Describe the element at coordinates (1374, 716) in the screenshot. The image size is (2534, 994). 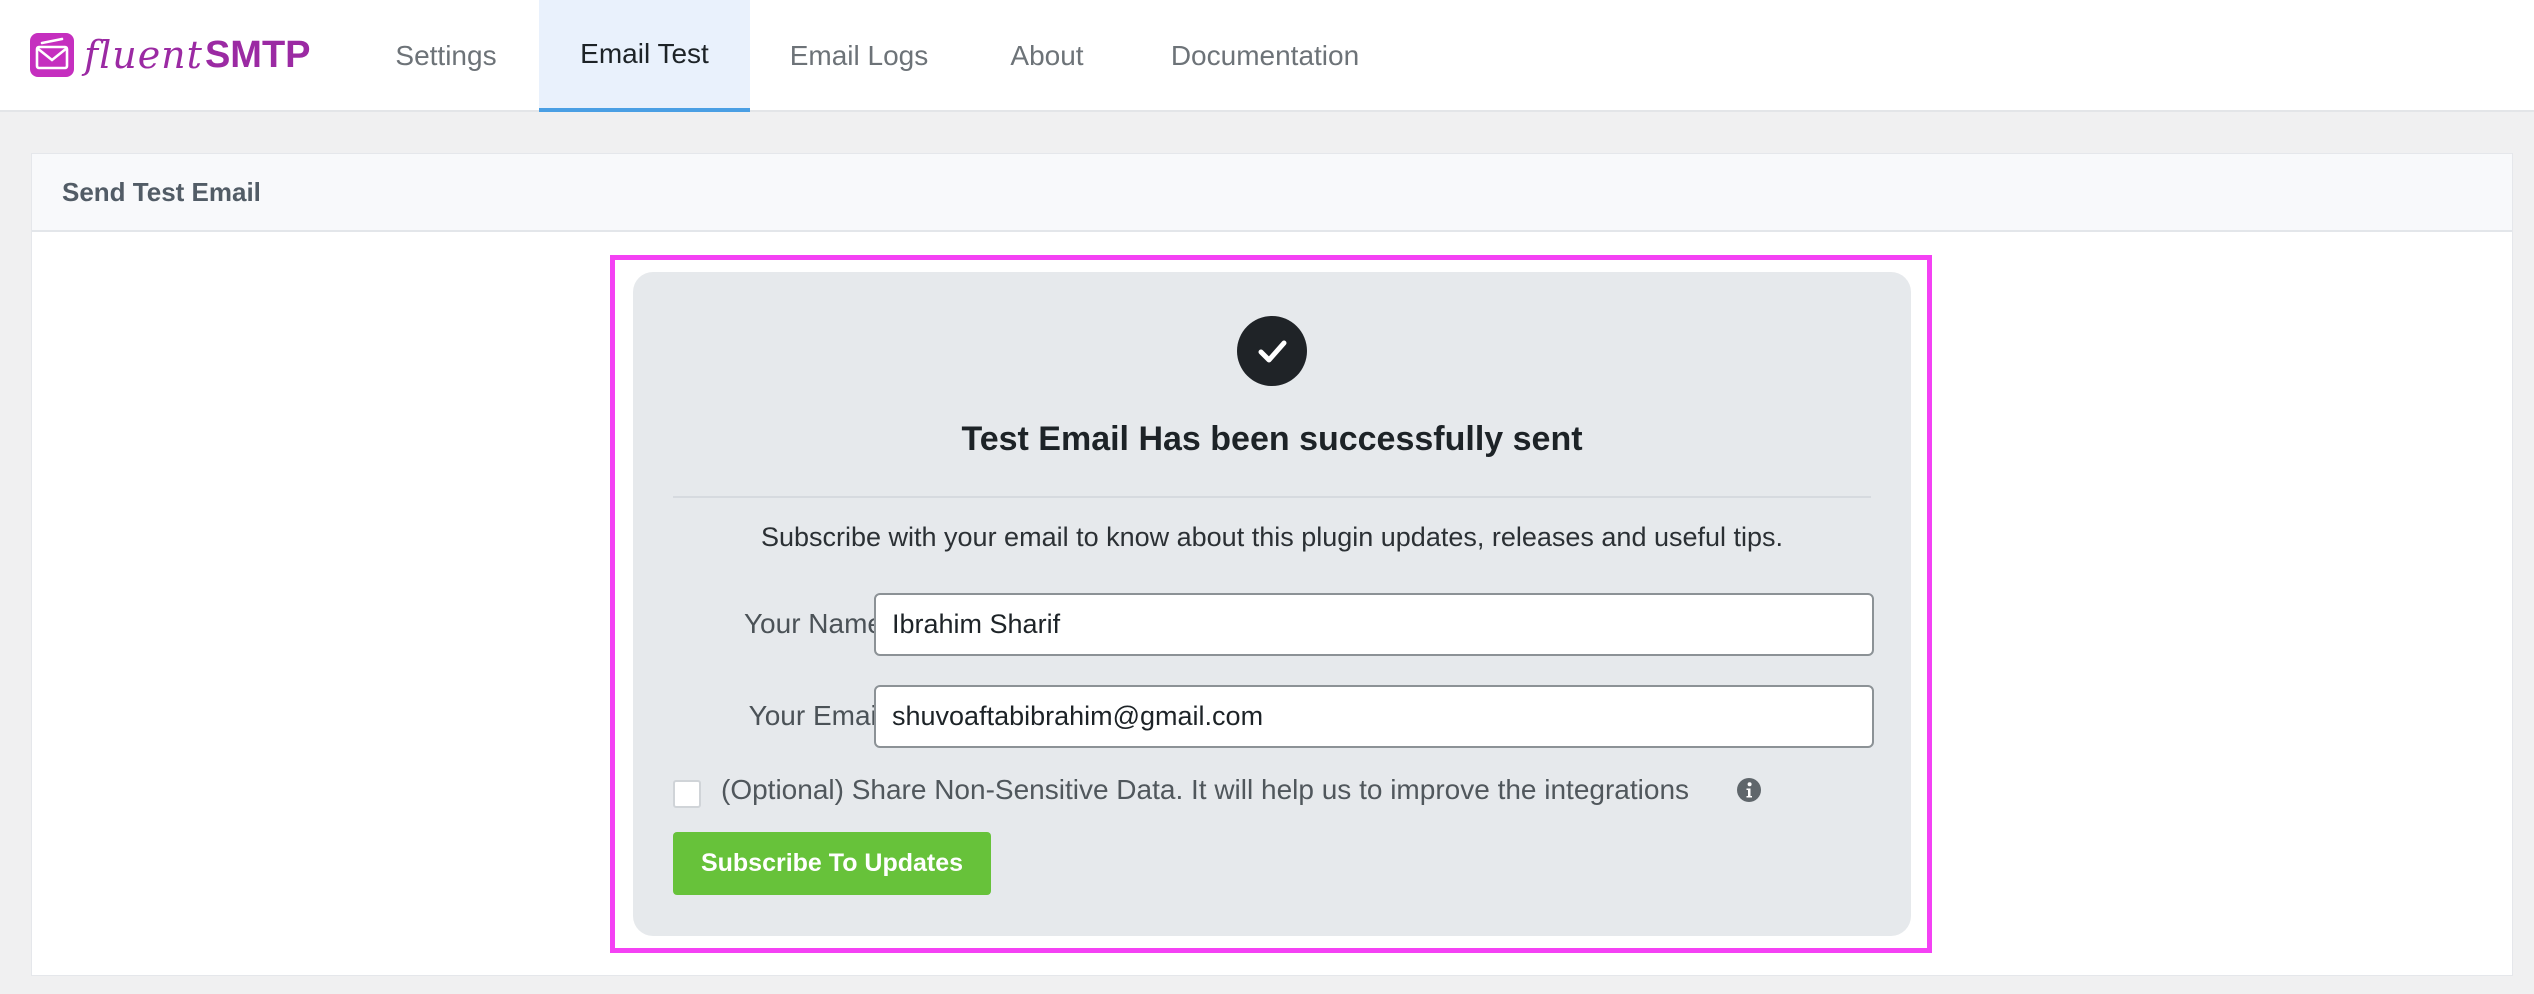
I see `email-input` at that location.